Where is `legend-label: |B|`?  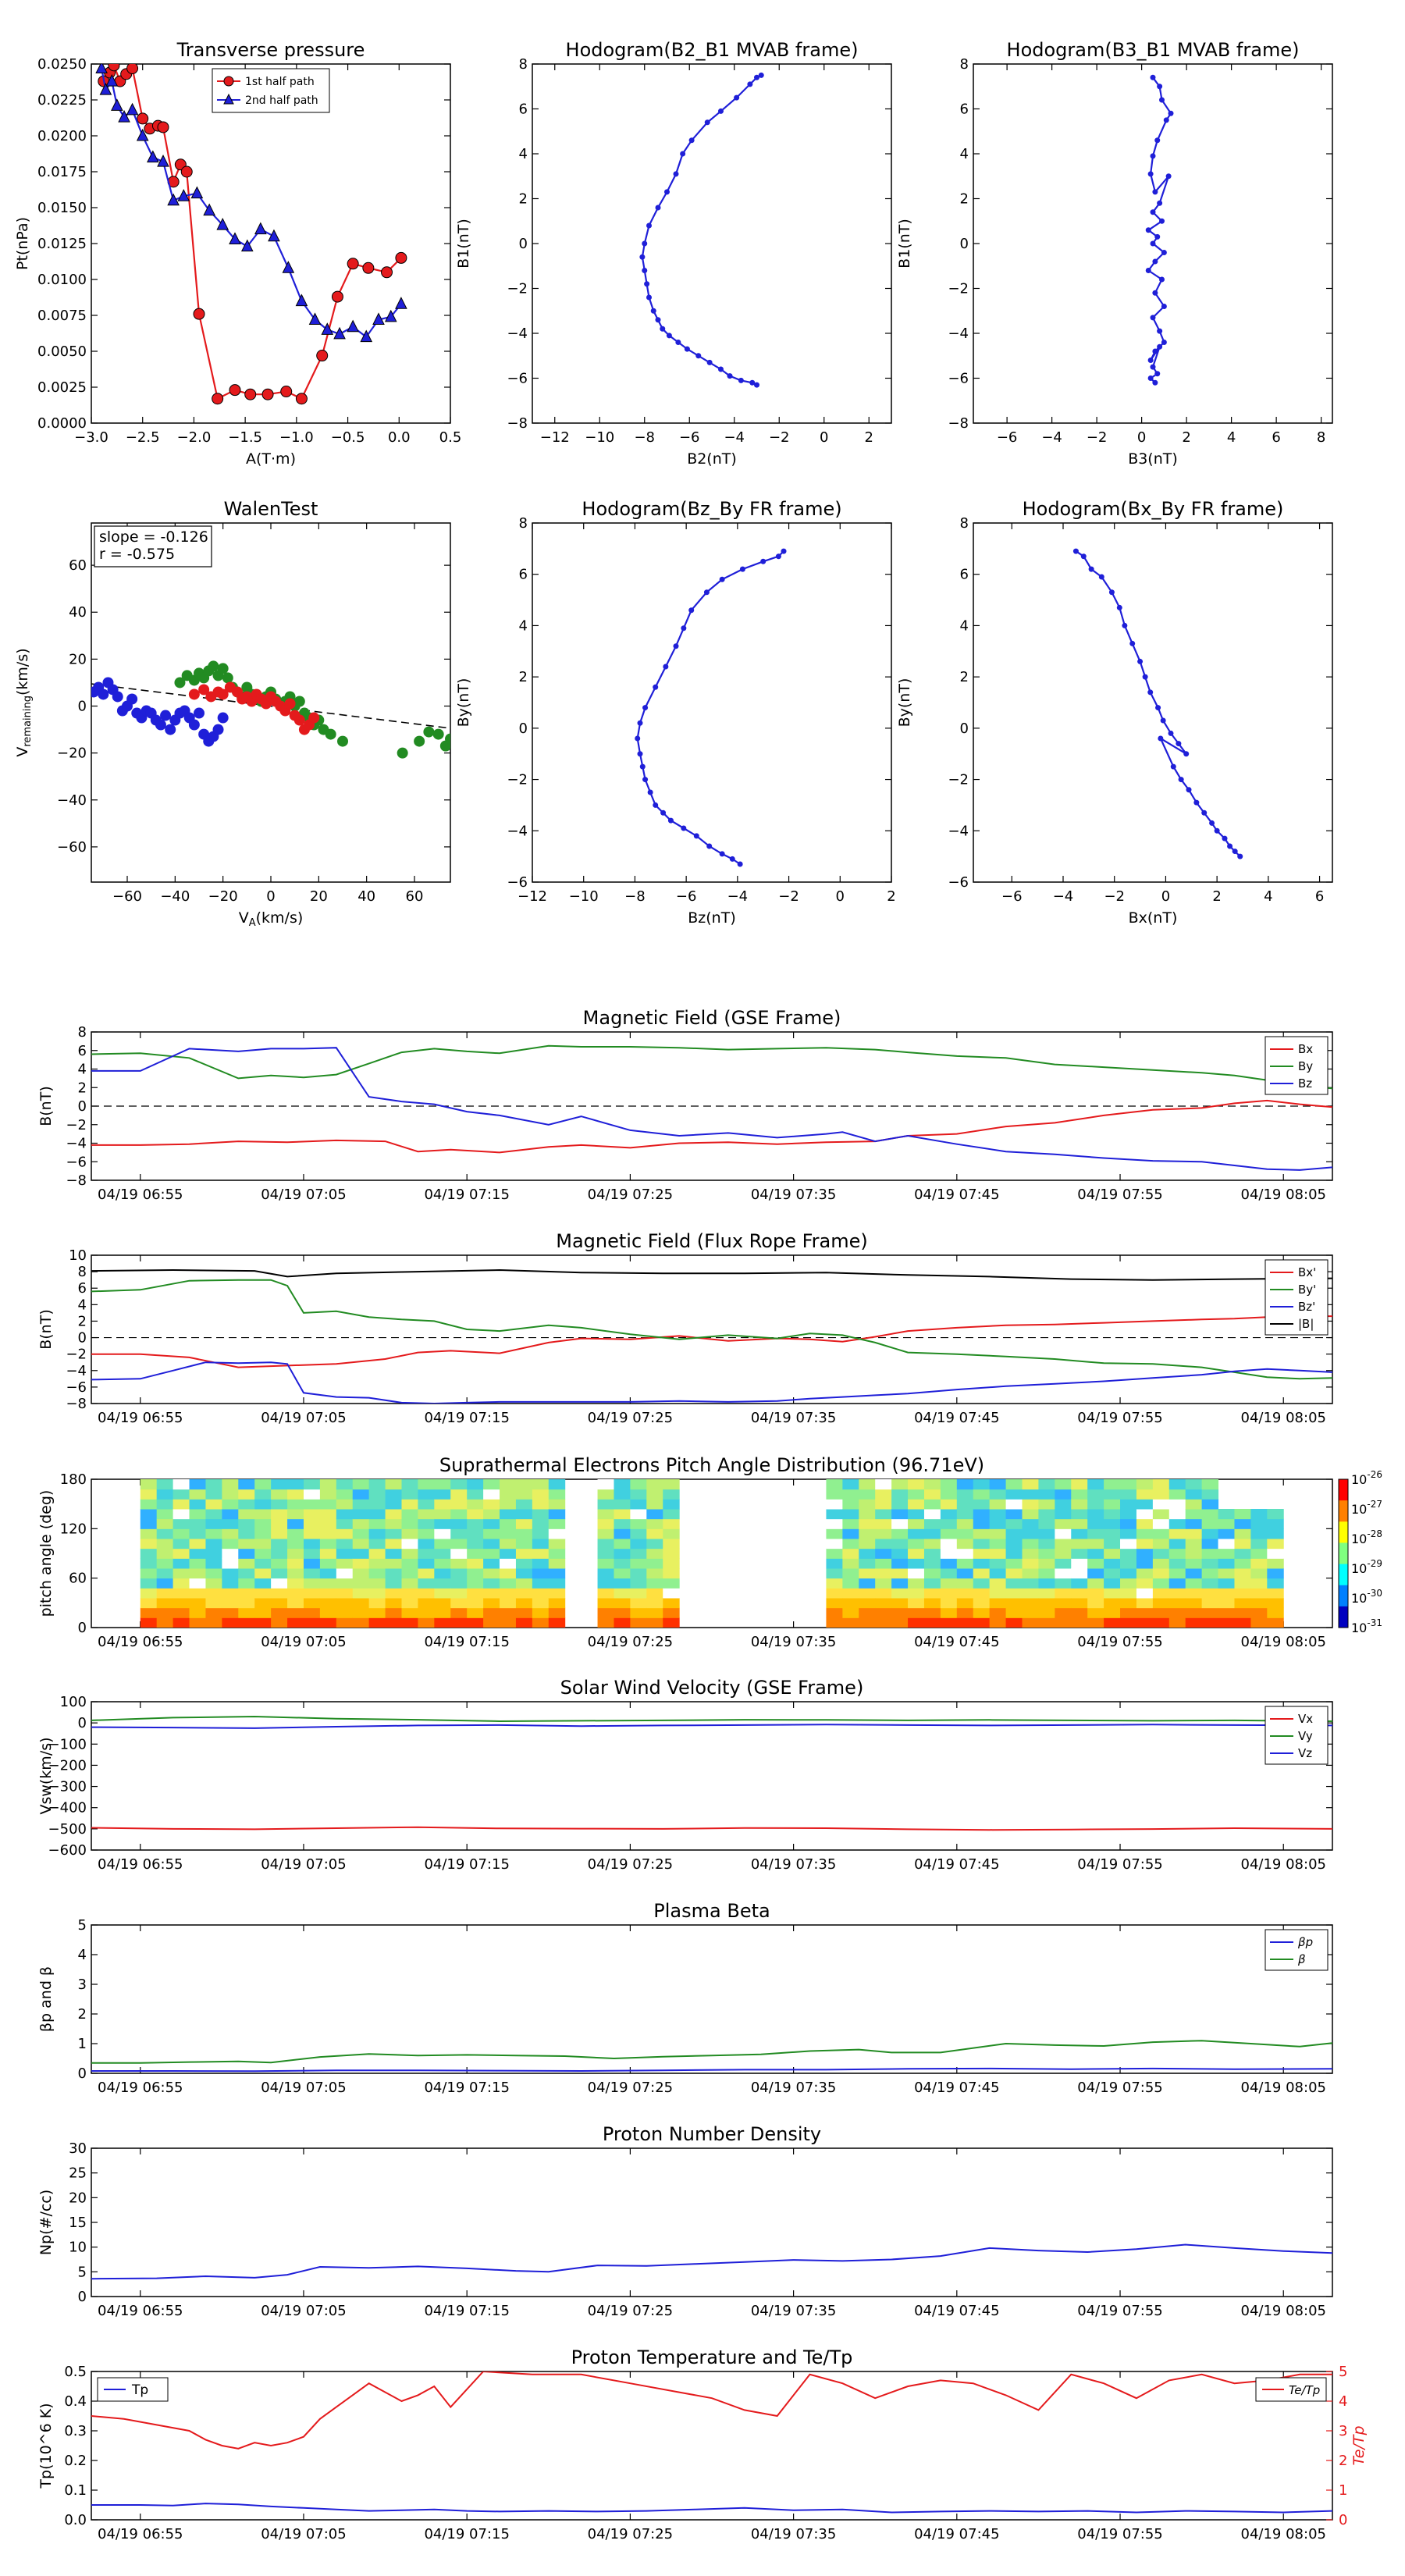
legend-label: |B| is located at coordinates (1306, 1324).